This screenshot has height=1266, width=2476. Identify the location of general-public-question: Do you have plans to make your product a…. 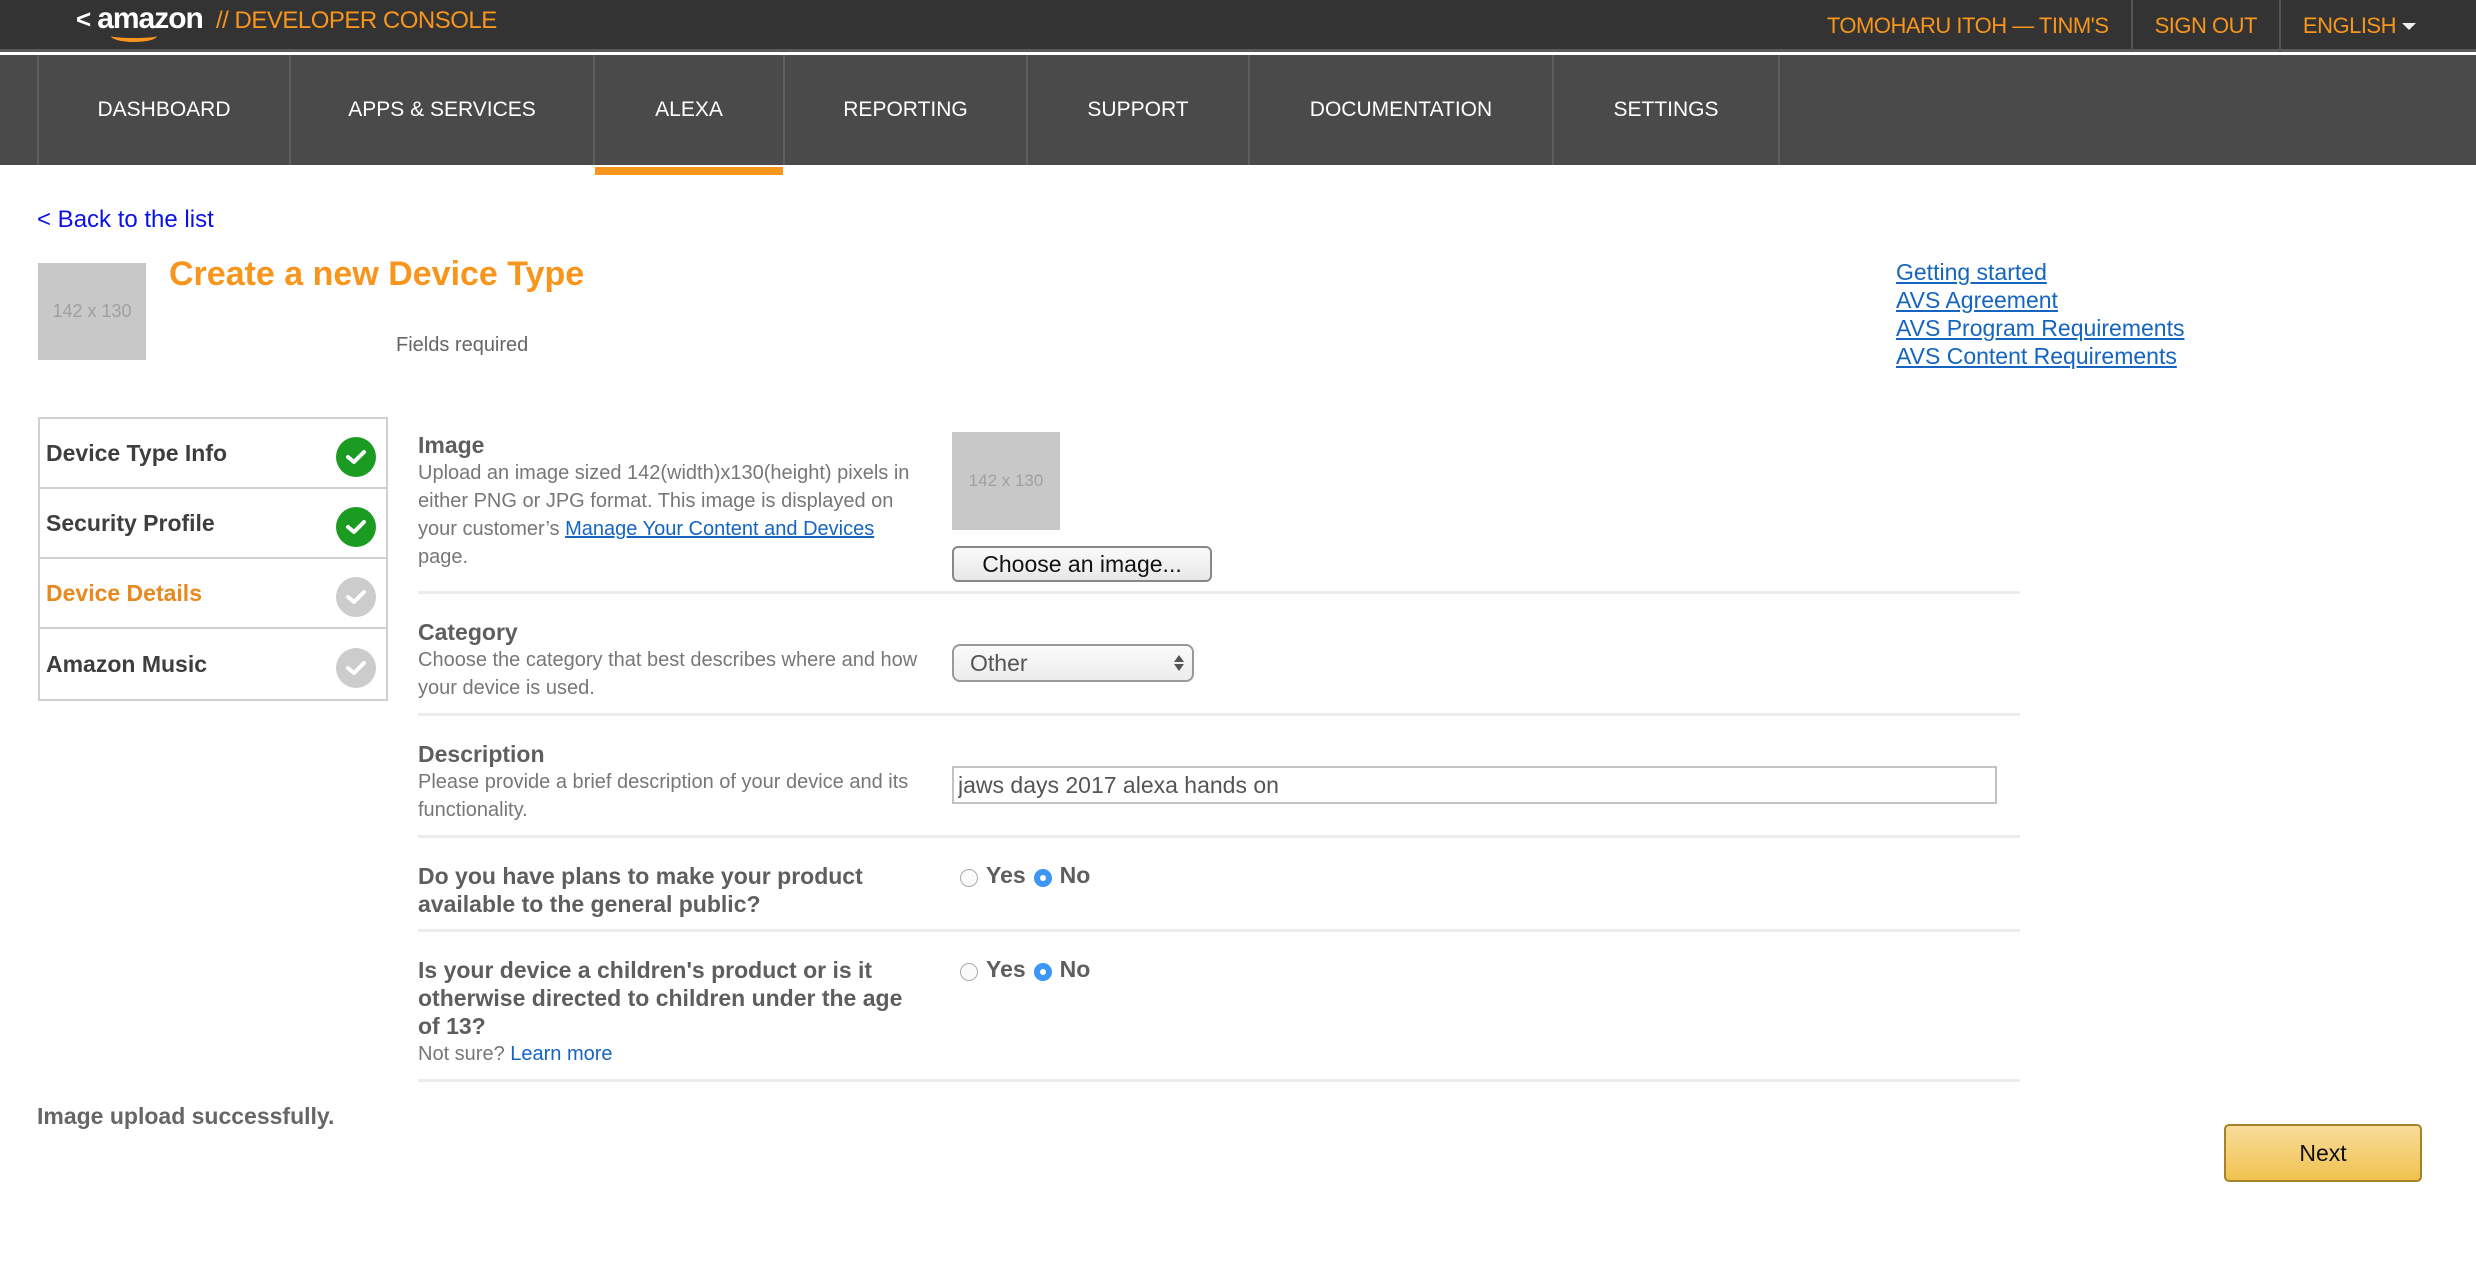
(640, 890).